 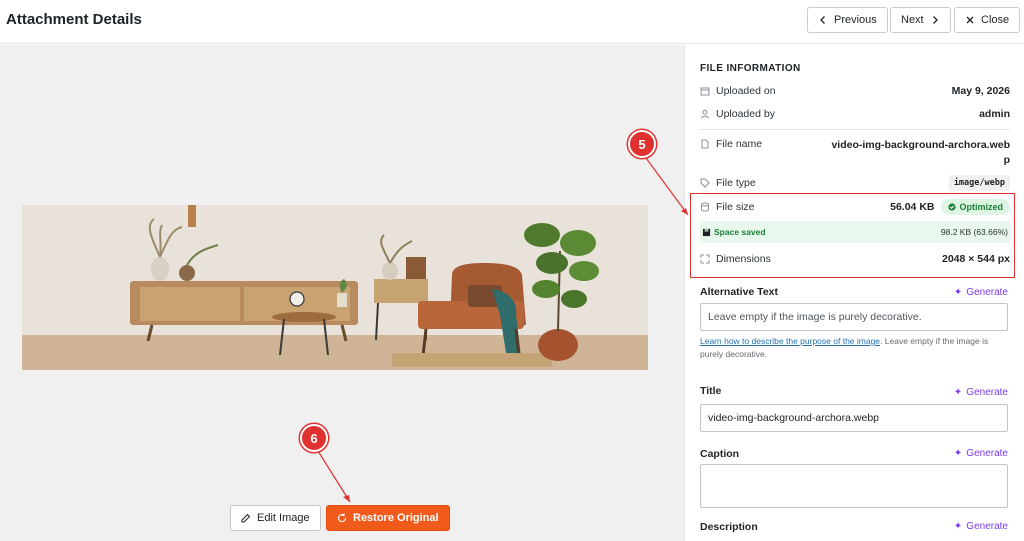 What do you see at coordinates (920, 145) in the screenshot?
I see `file-name-line-1: video-img-background-archora.web` at bounding box center [920, 145].